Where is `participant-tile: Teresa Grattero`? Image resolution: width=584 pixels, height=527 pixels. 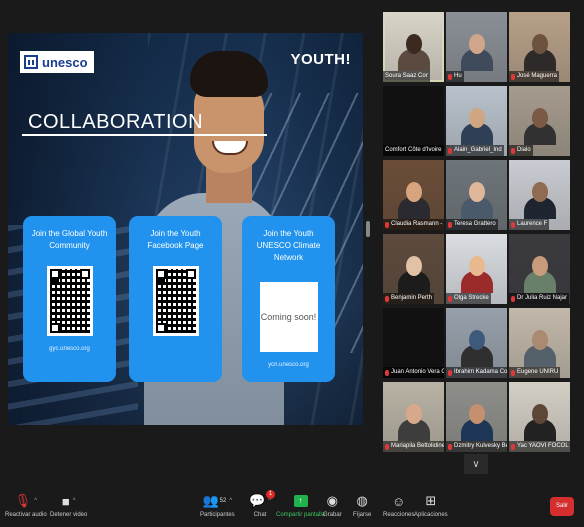 participant-tile: Teresa Grattero is located at coordinates (476, 195).